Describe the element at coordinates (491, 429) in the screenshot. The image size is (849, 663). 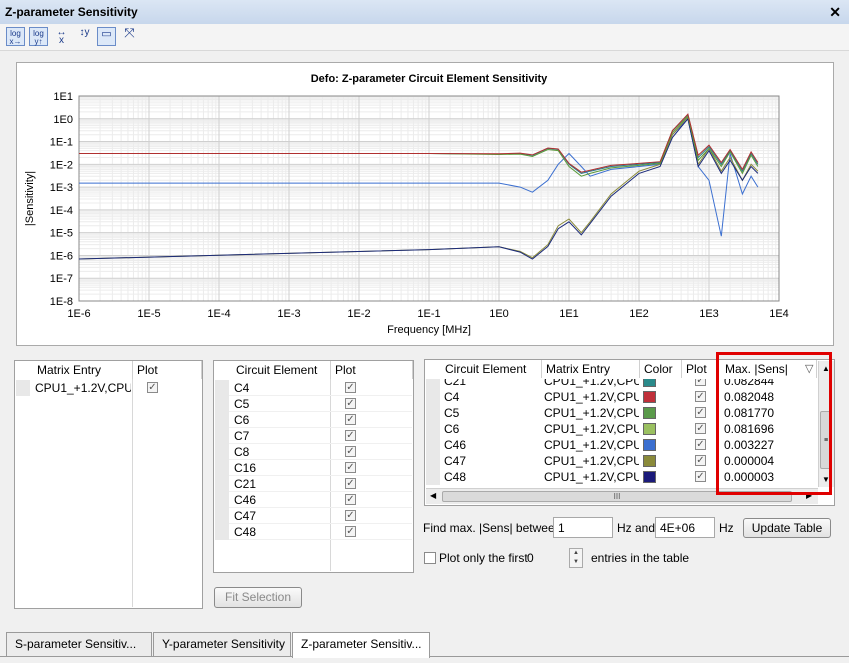
I see `sens-element-cell: C6` at that location.